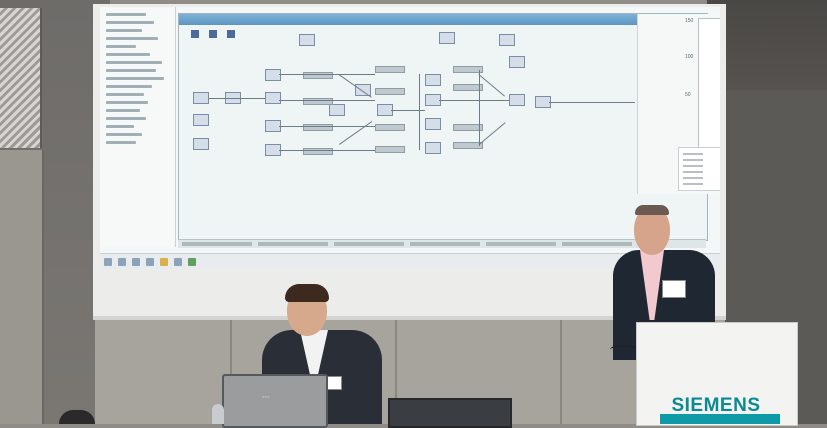  I want to click on laptop, so click(275, 401).